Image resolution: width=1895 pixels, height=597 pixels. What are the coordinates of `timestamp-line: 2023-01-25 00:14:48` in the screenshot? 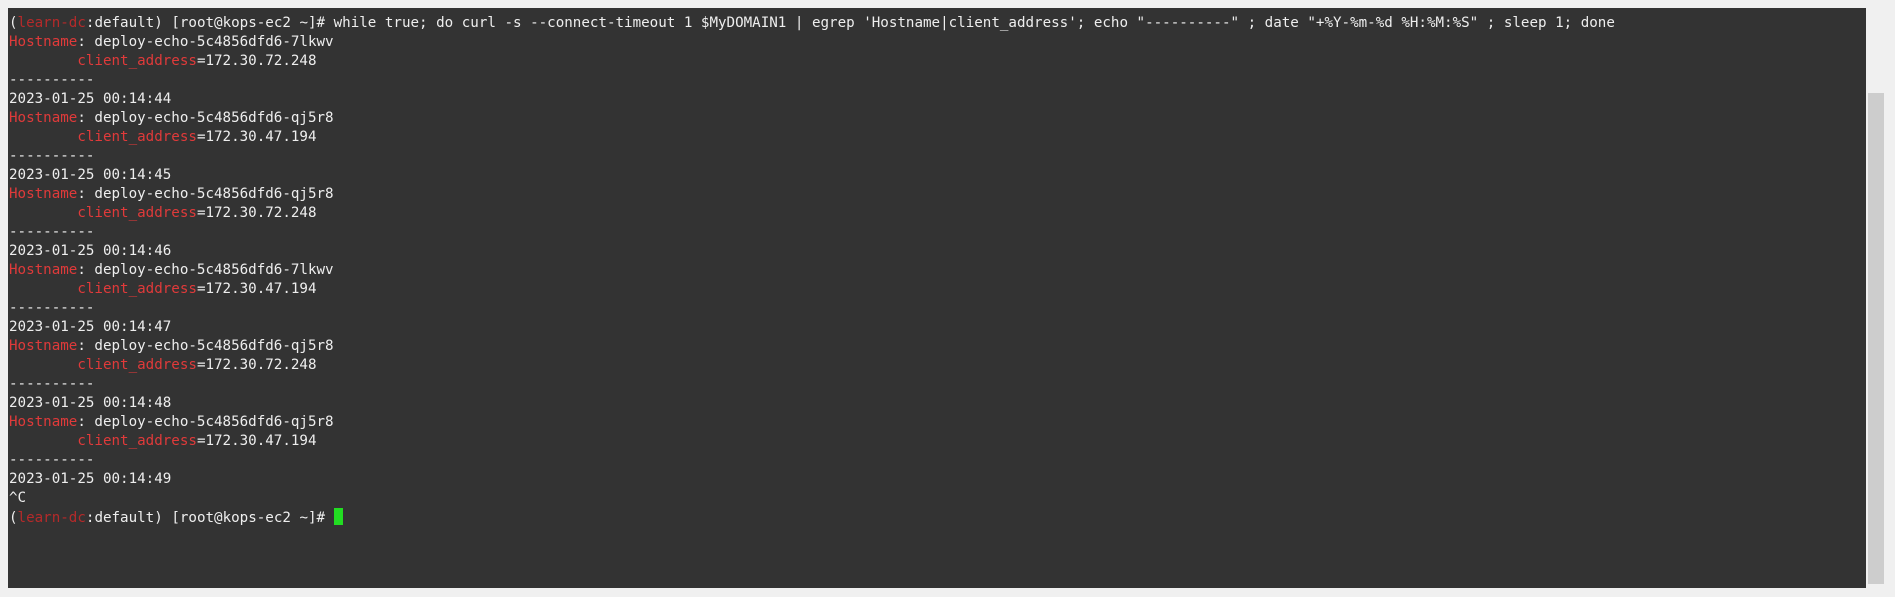 It's located at (90, 403).